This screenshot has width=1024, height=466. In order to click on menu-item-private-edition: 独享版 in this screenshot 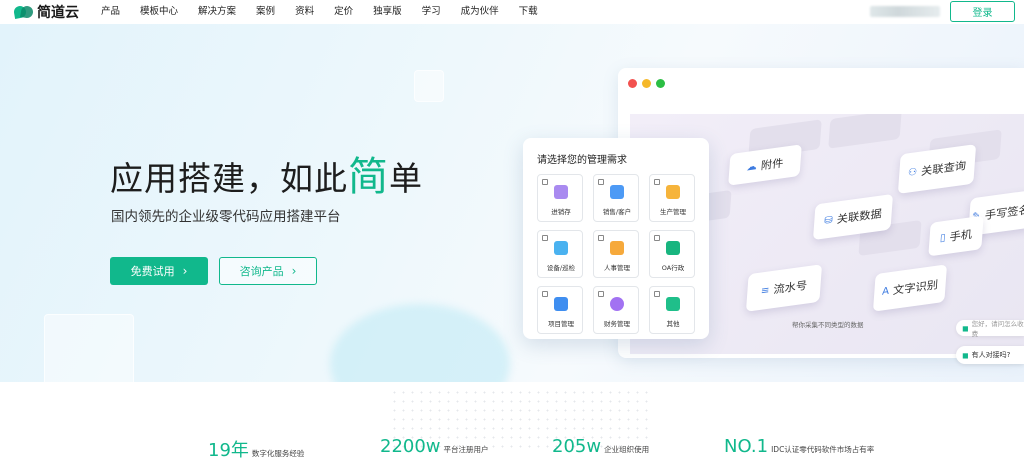, I will do `click(387, 12)`.